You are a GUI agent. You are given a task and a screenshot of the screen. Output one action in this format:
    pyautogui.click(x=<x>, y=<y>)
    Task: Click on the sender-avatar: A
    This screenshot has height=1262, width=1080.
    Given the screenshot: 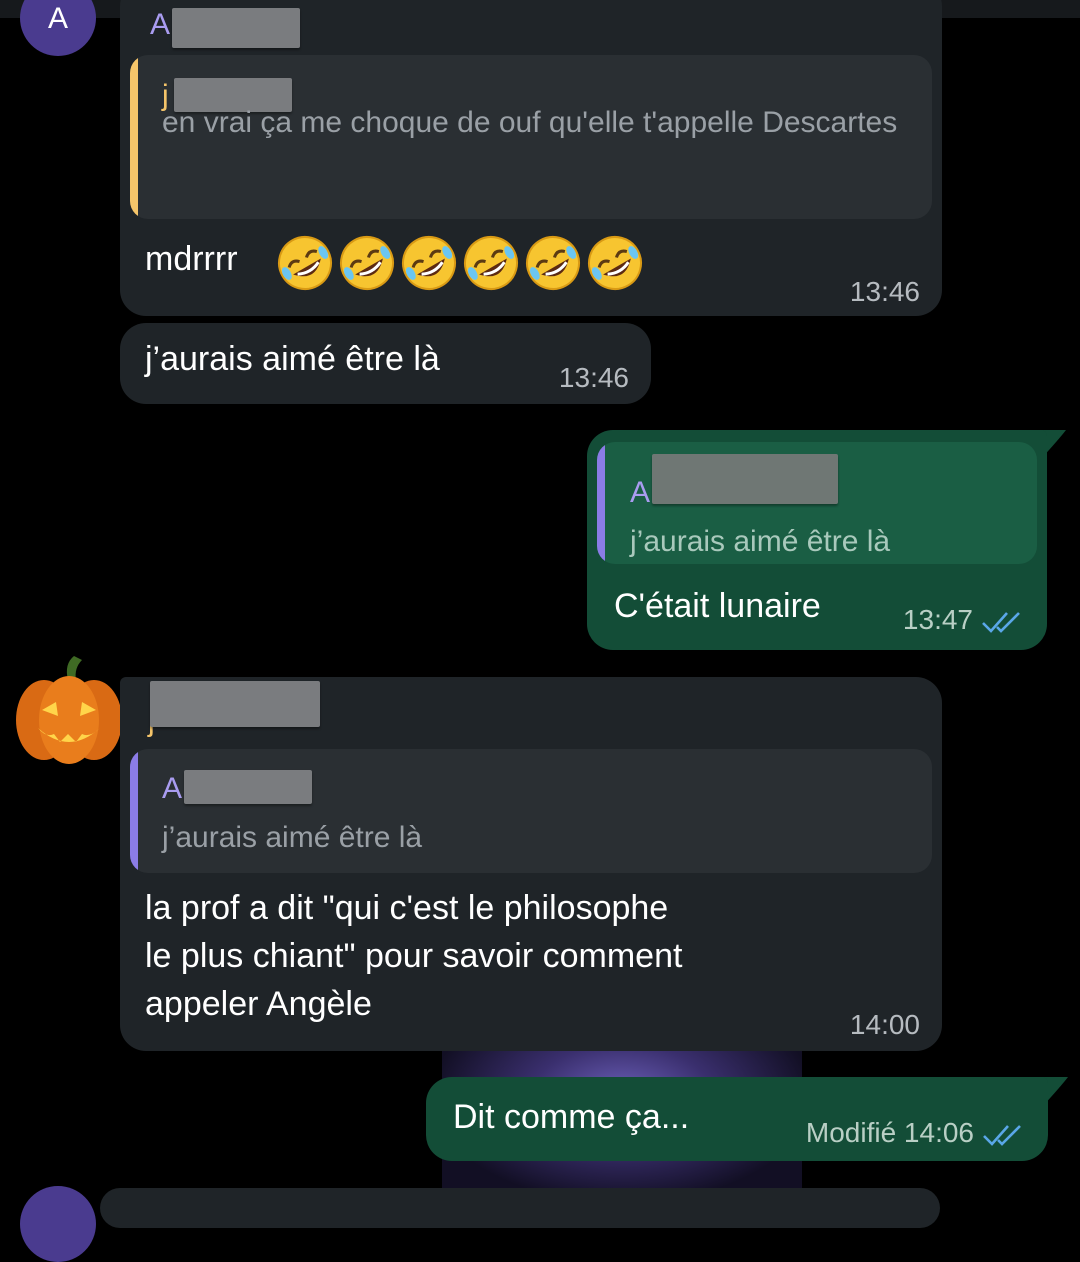 What is the action you would take?
    pyautogui.click(x=58, y=28)
    